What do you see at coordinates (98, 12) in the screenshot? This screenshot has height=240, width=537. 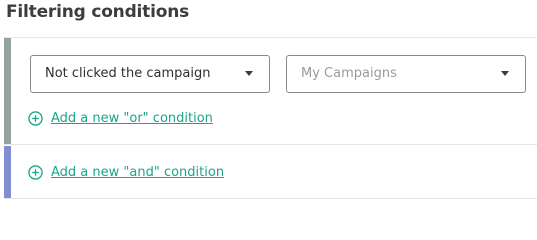 I see `section-title: Filtering conditions` at bounding box center [98, 12].